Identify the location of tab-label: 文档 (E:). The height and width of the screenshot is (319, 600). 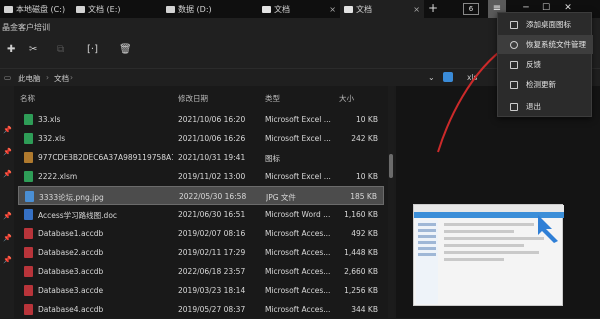
(104, 9).